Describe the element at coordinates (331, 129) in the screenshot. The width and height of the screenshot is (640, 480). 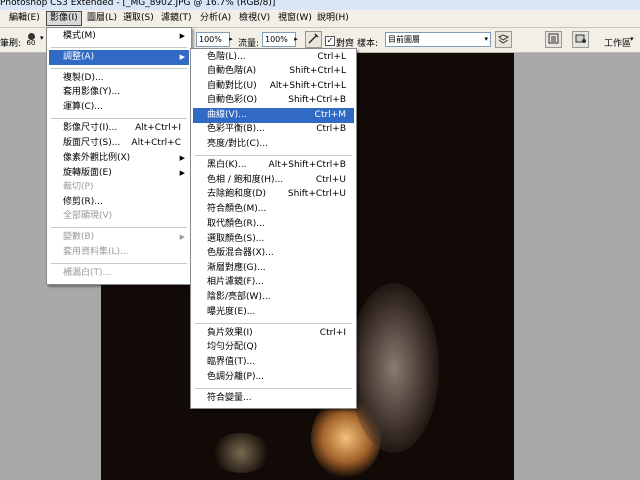
I see `menu-item-shortcut: Ctrl+B` at that location.